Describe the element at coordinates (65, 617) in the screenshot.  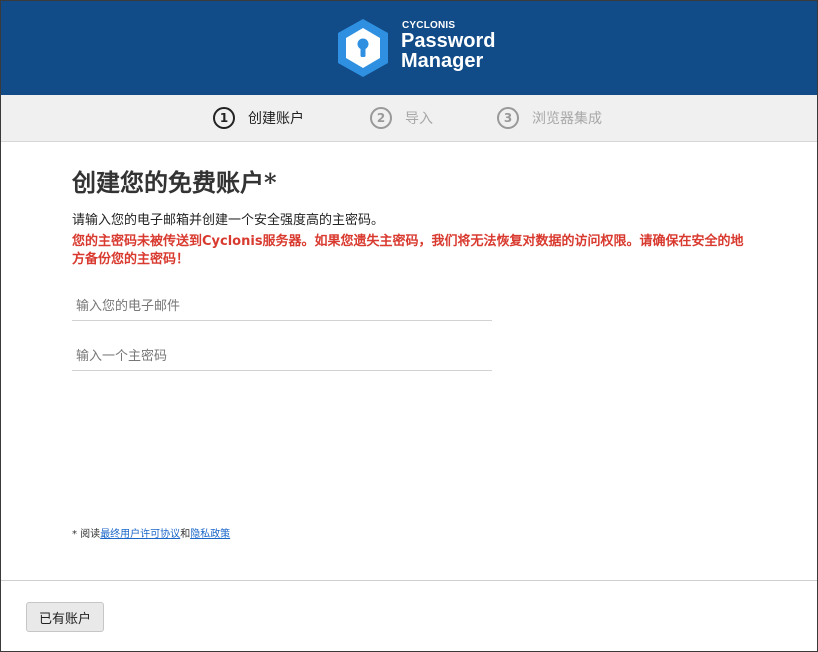
I see `have-account-button: 已有账户` at that location.